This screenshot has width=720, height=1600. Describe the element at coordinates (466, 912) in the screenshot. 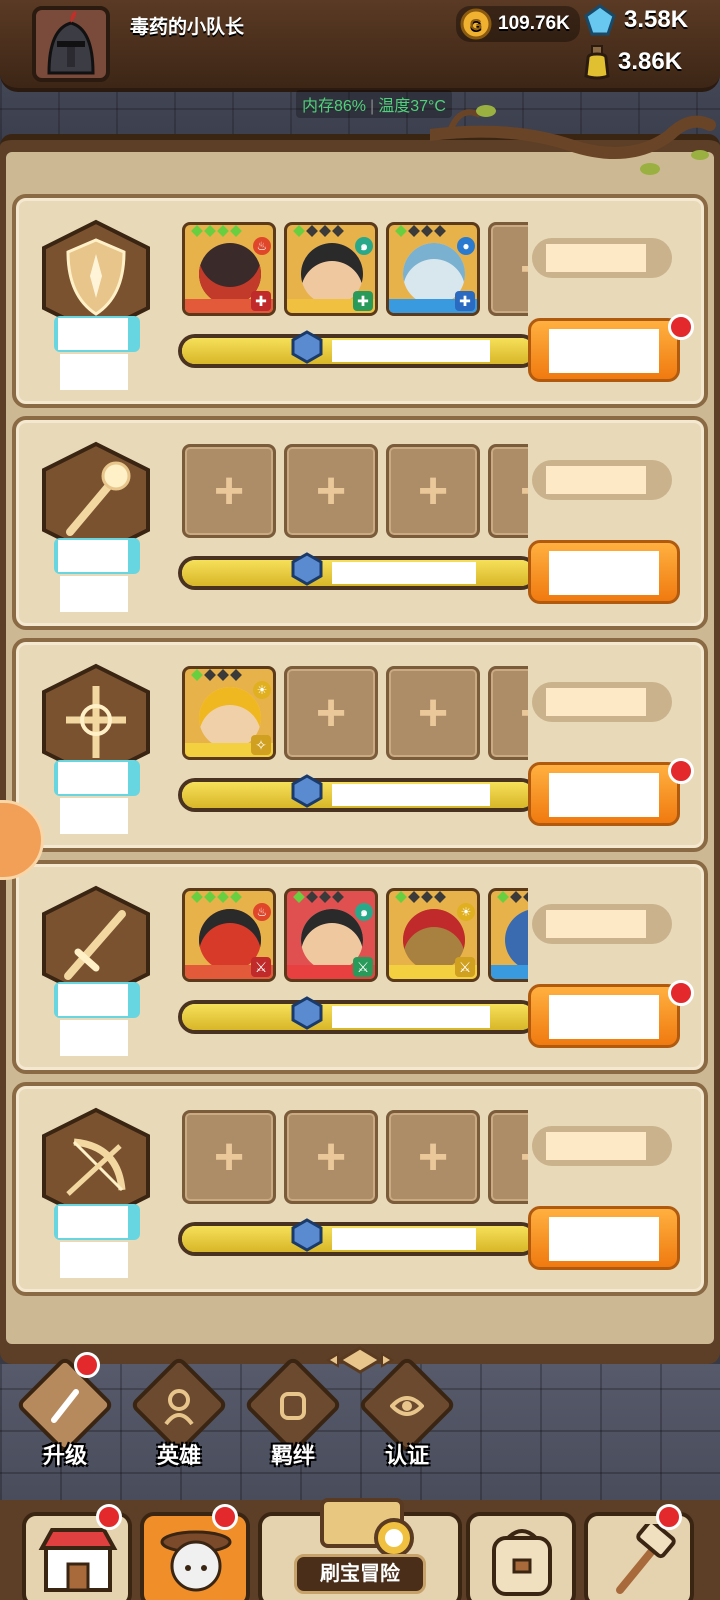

I see `light-element-icon: ☀` at that location.